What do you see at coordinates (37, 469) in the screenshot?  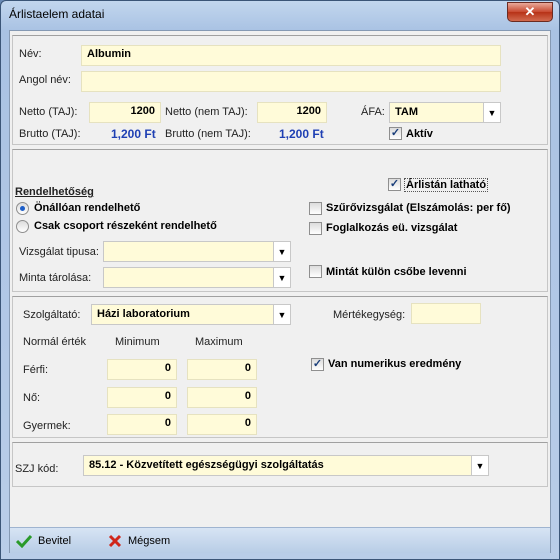 I see `szj-label: SZJ kód:` at bounding box center [37, 469].